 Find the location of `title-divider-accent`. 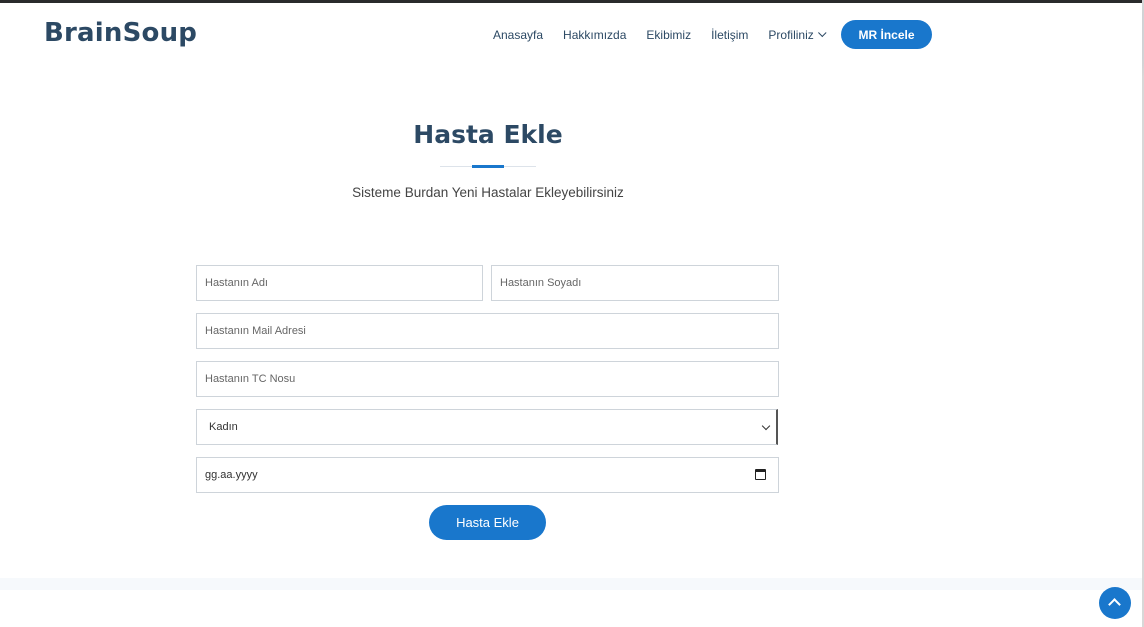

title-divider-accent is located at coordinates (488, 166).